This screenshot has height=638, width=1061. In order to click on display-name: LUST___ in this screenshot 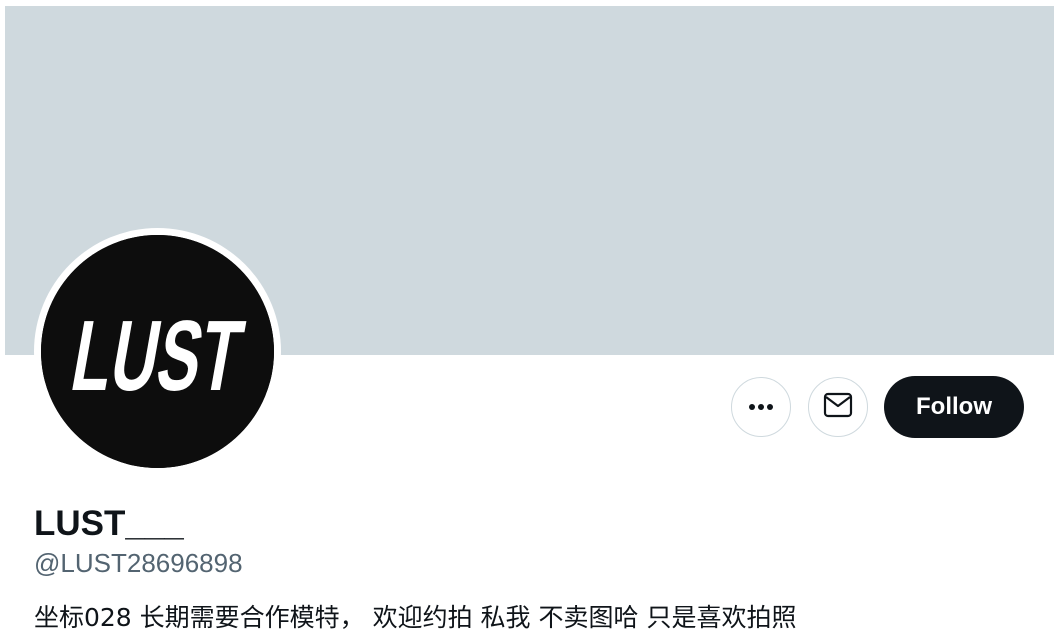, I will do `click(109, 523)`.